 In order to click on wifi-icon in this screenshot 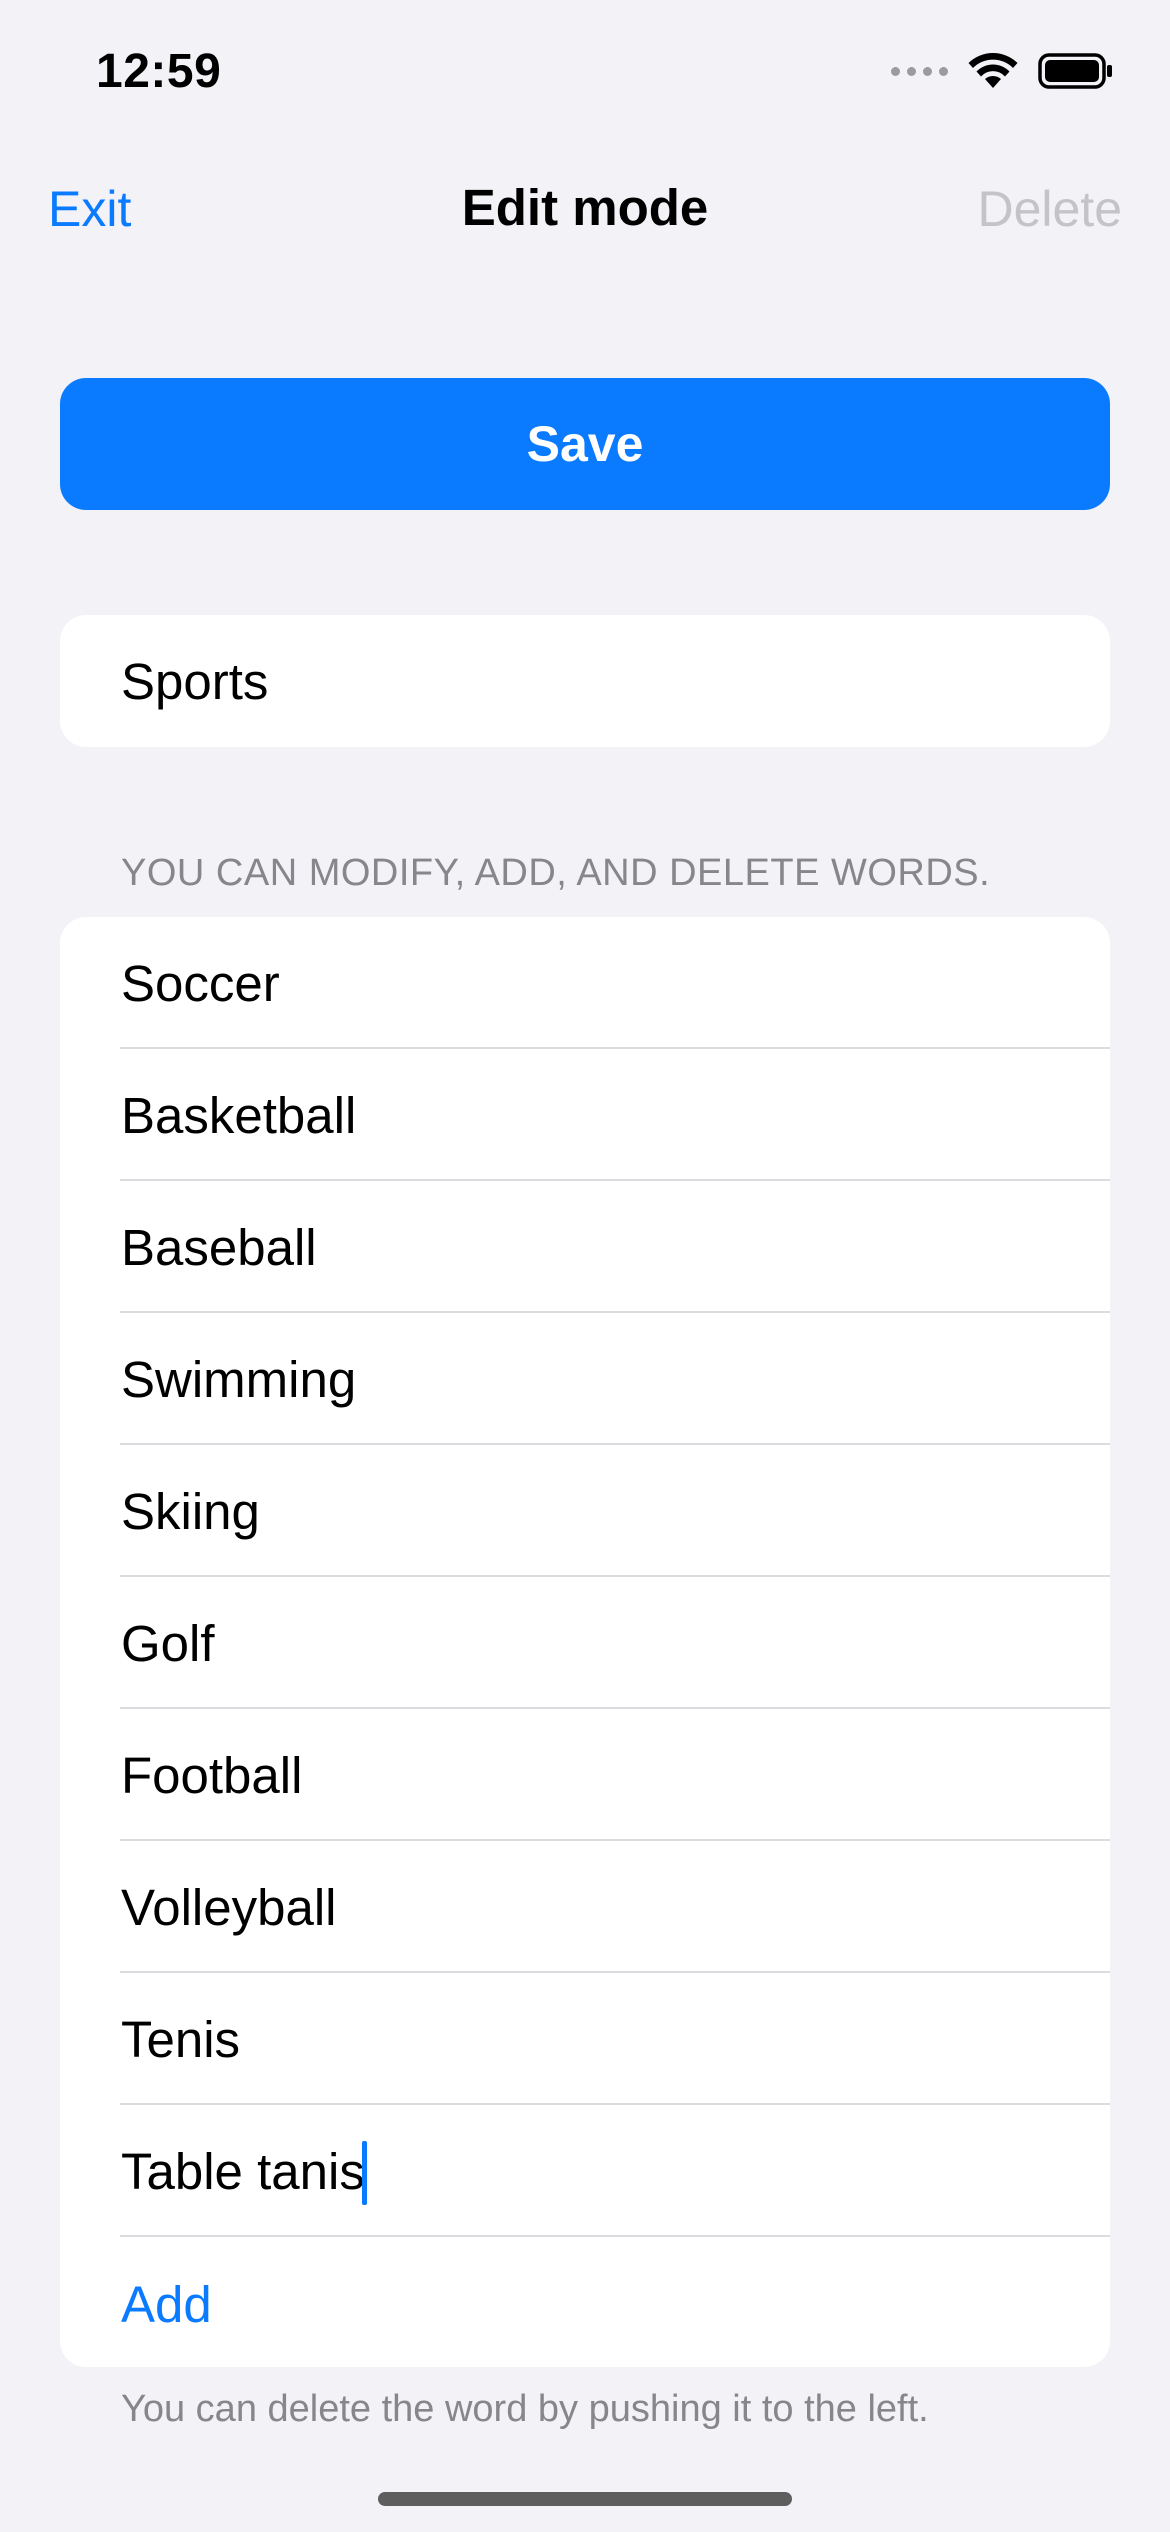, I will do `click(993, 70)`.